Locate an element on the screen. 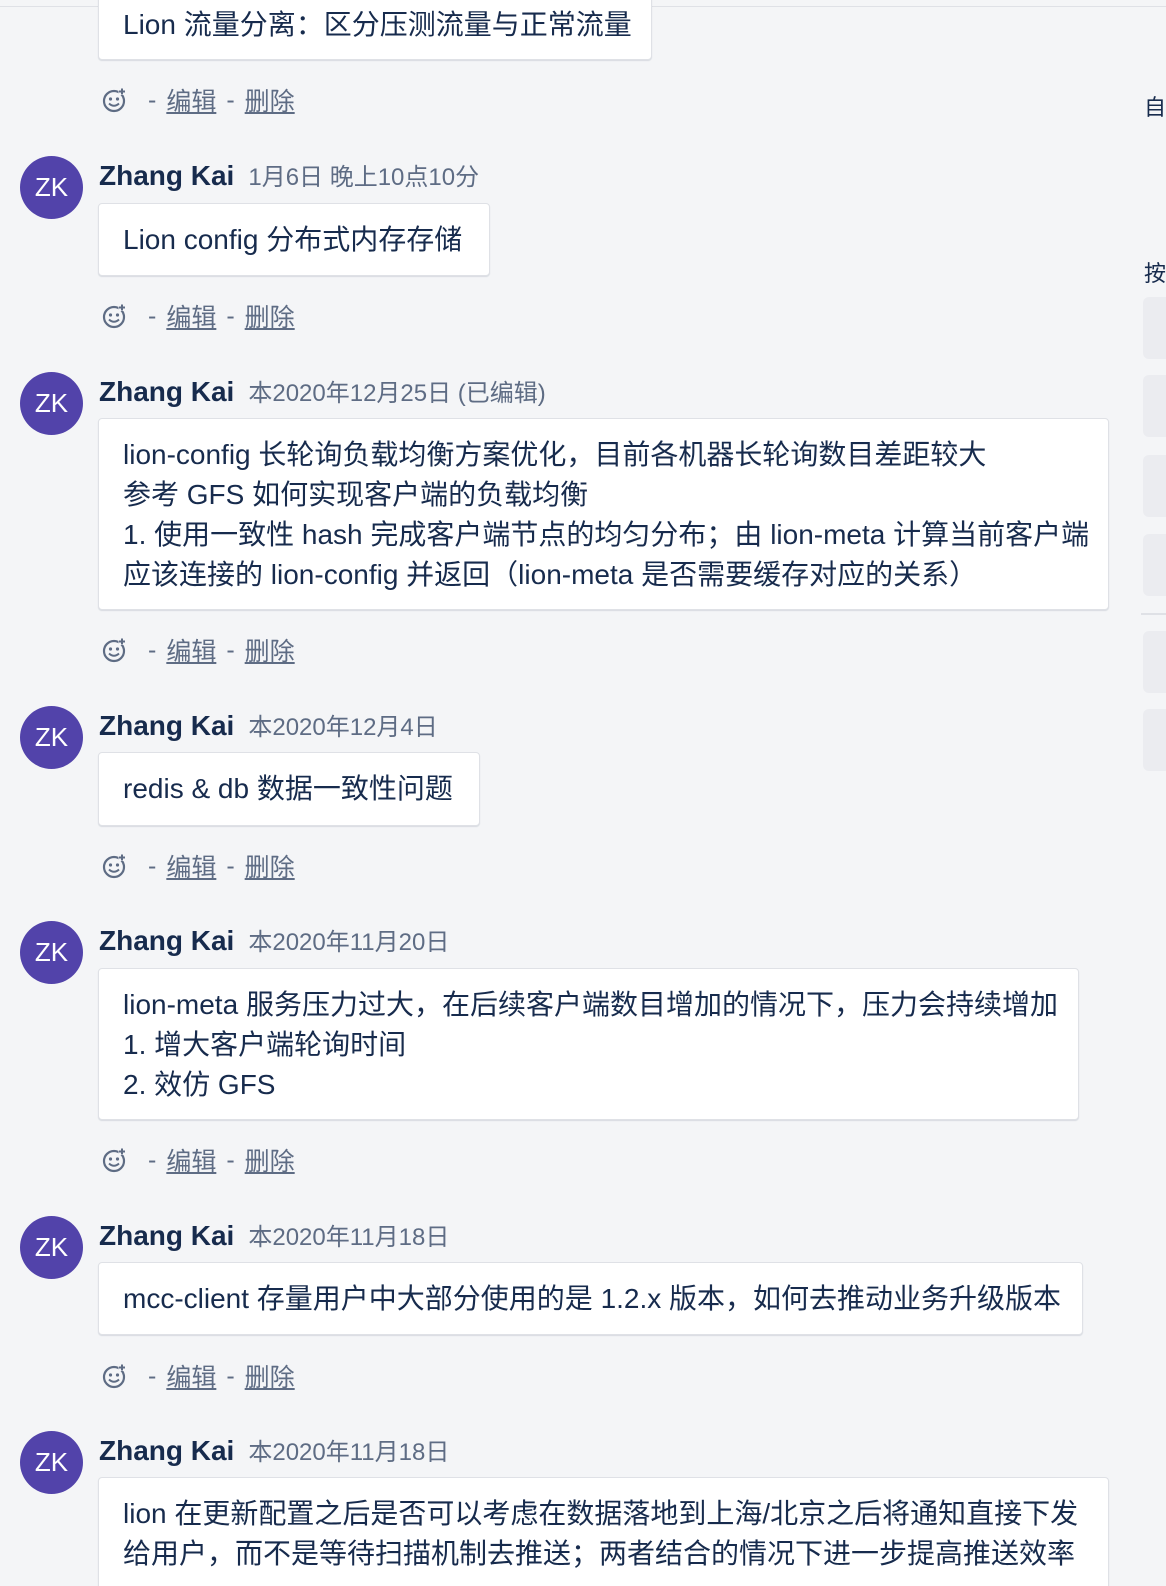 The width and height of the screenshot is (1166, 1586). sidebar-label: 按 is located at coordinates (1155, 273).